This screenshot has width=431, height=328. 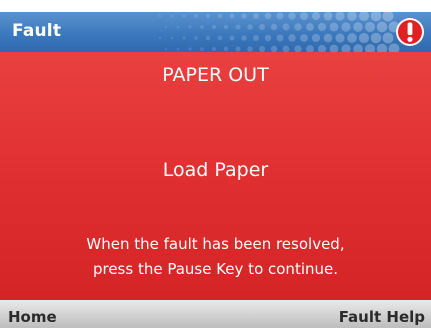 I want to click on fault-help-softkey: Fault Help, so click(x=382, y=317).